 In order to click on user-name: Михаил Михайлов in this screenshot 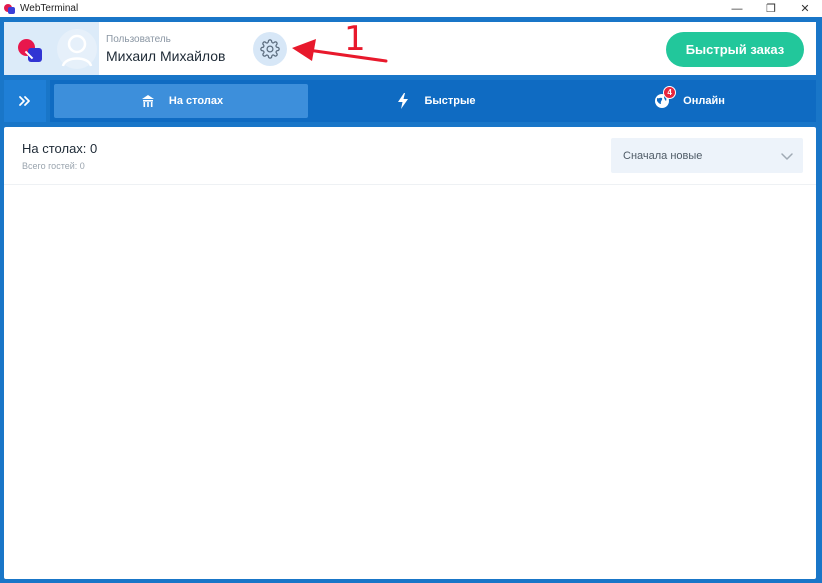, I will do `click(166, 56)`.